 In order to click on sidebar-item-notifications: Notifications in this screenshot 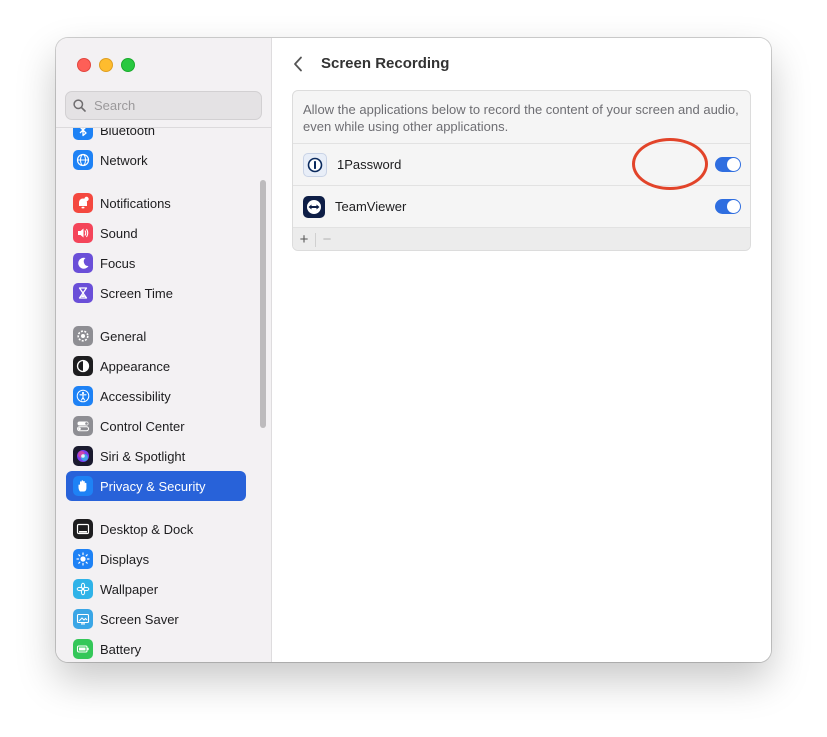, I will do `click(156, 203)`.